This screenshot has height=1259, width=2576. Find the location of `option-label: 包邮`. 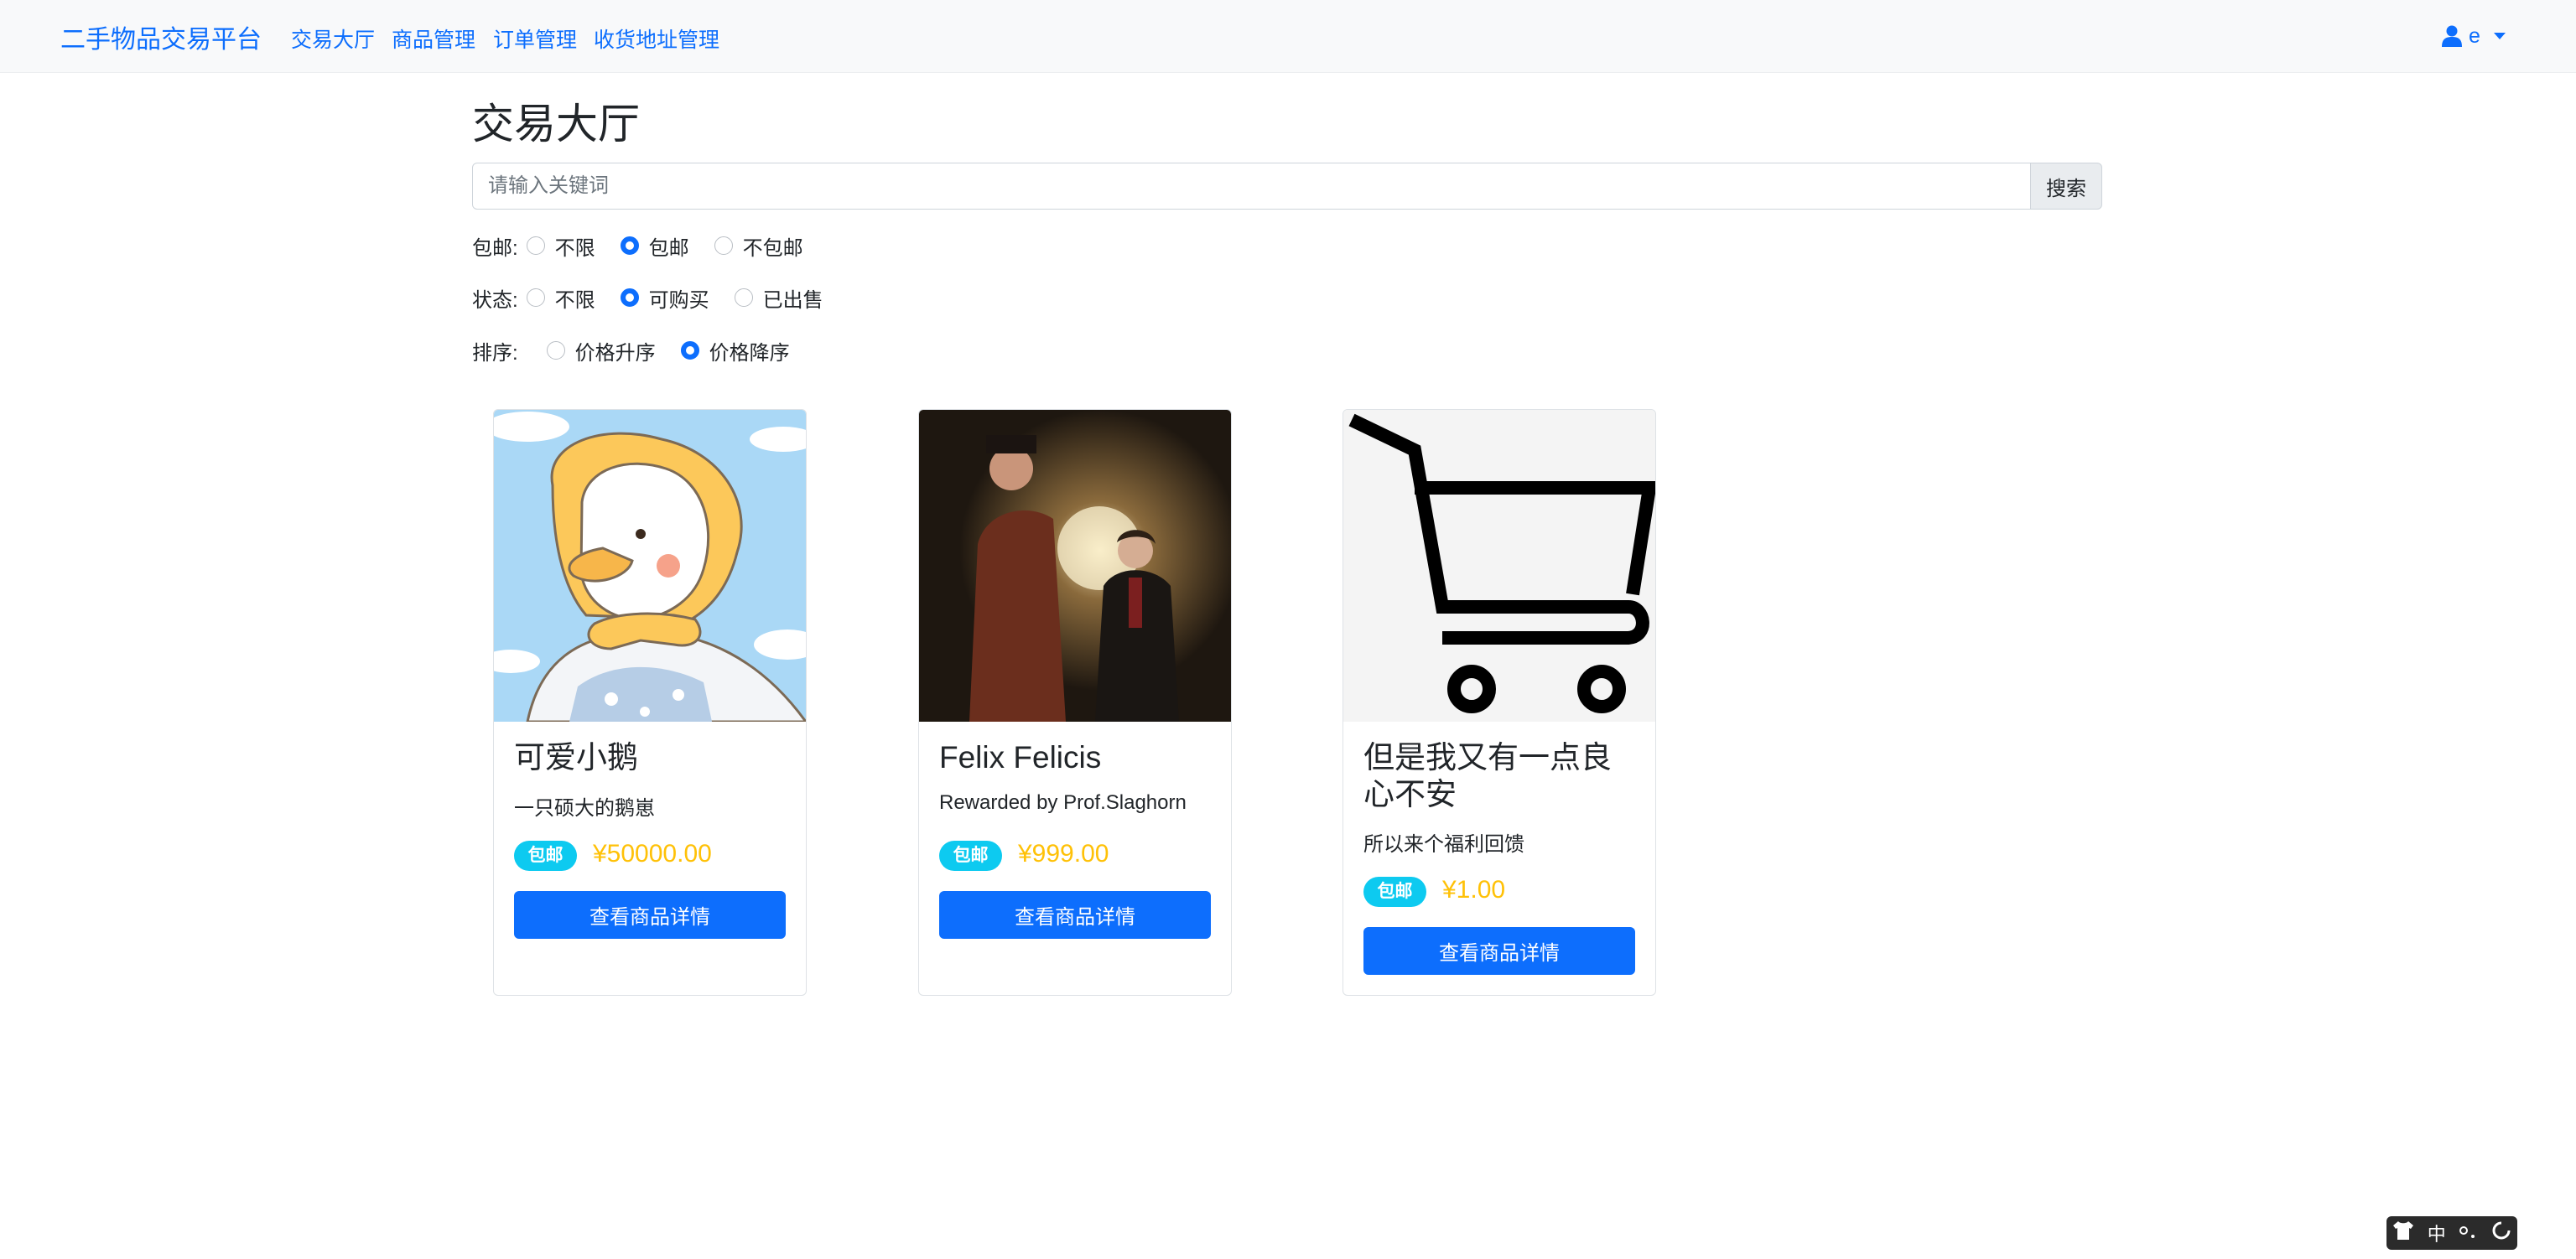

option-label: 包邮 is located at coordinates (668, 248).